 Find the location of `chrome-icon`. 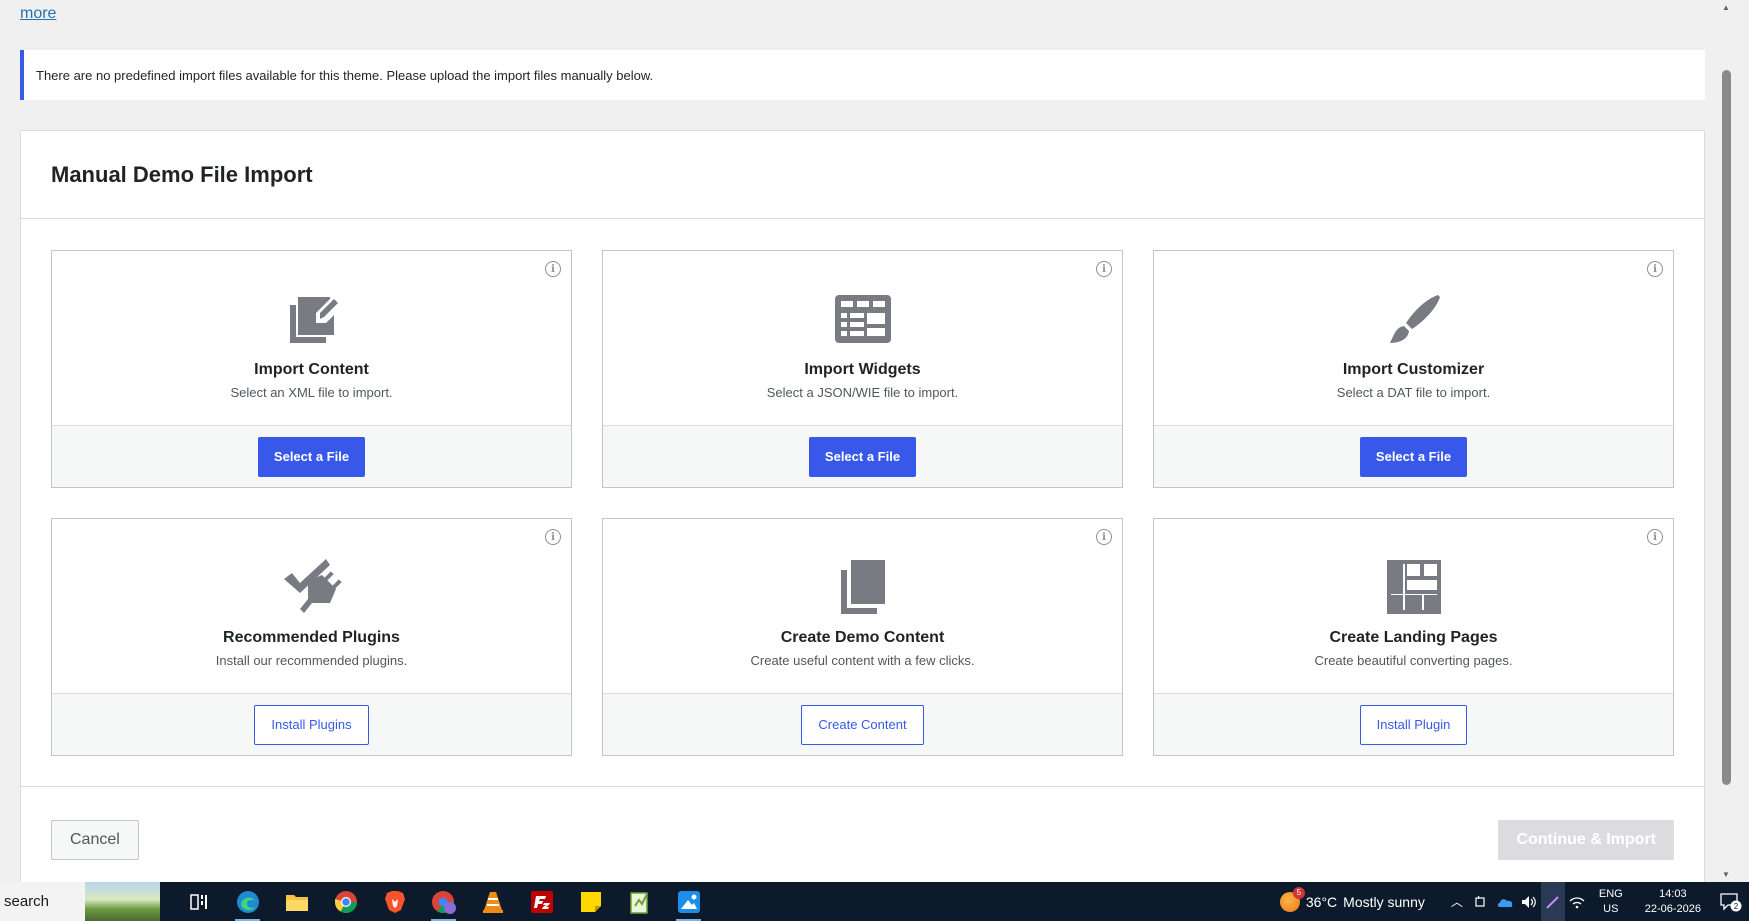

chrome-icon is located at coordinates (345, 901).